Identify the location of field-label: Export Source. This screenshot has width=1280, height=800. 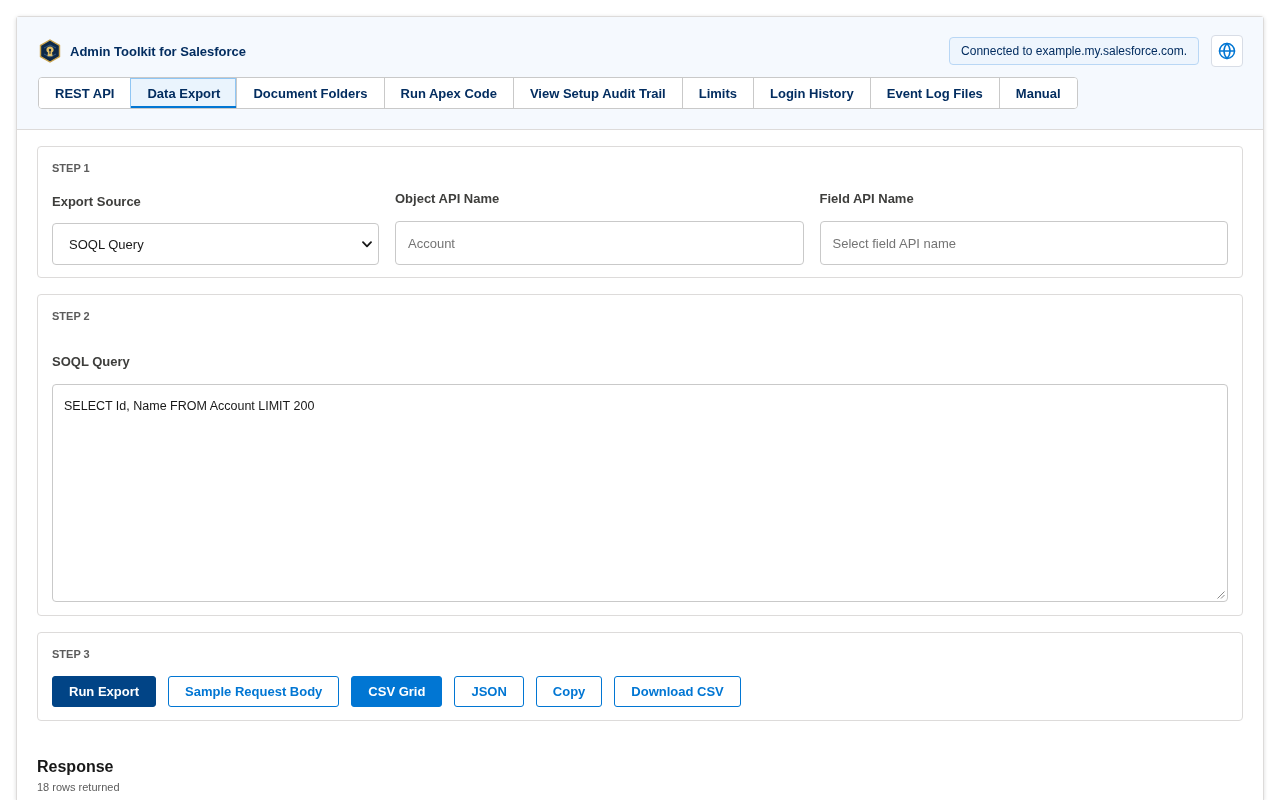
(97, 202).